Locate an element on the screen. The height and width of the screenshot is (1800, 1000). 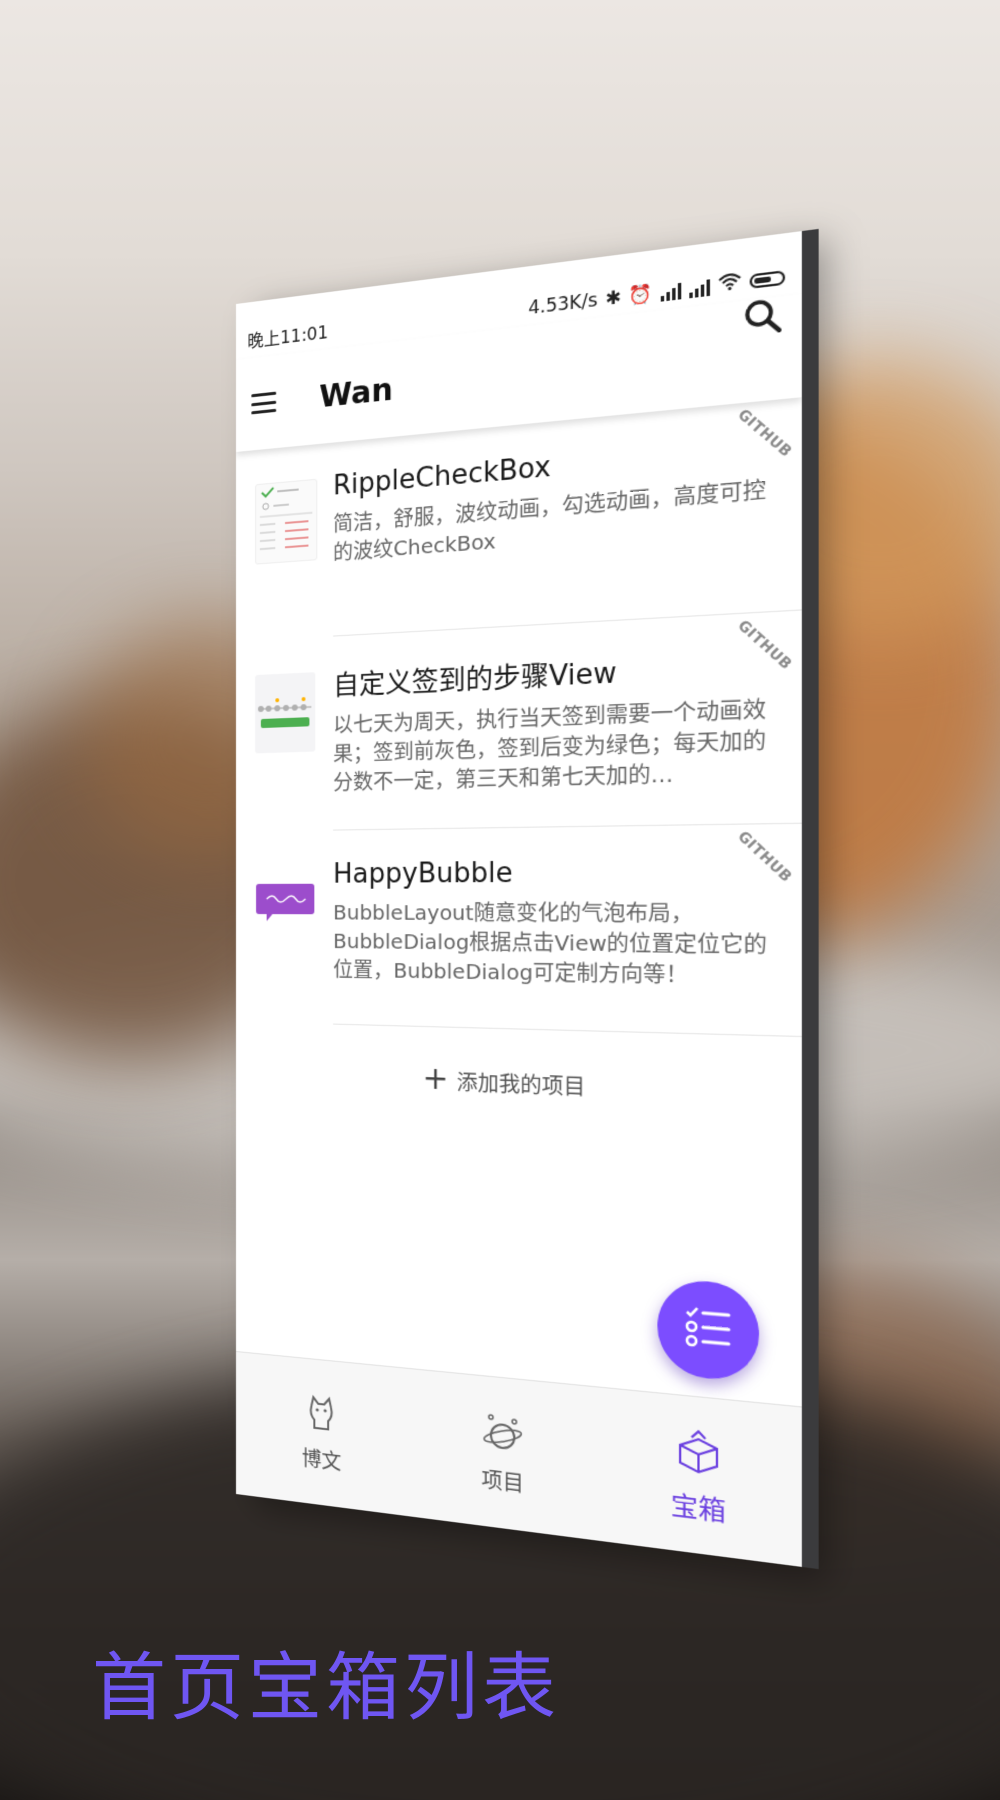
nav-item-treasure-box: 宝箱 is located at coordinates (699, 1476).